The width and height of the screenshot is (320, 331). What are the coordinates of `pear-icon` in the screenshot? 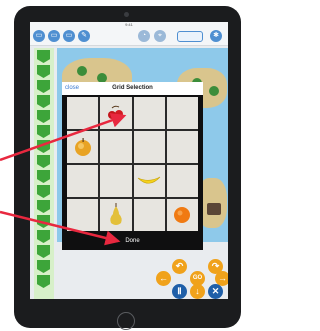 It's located at (116, 214).